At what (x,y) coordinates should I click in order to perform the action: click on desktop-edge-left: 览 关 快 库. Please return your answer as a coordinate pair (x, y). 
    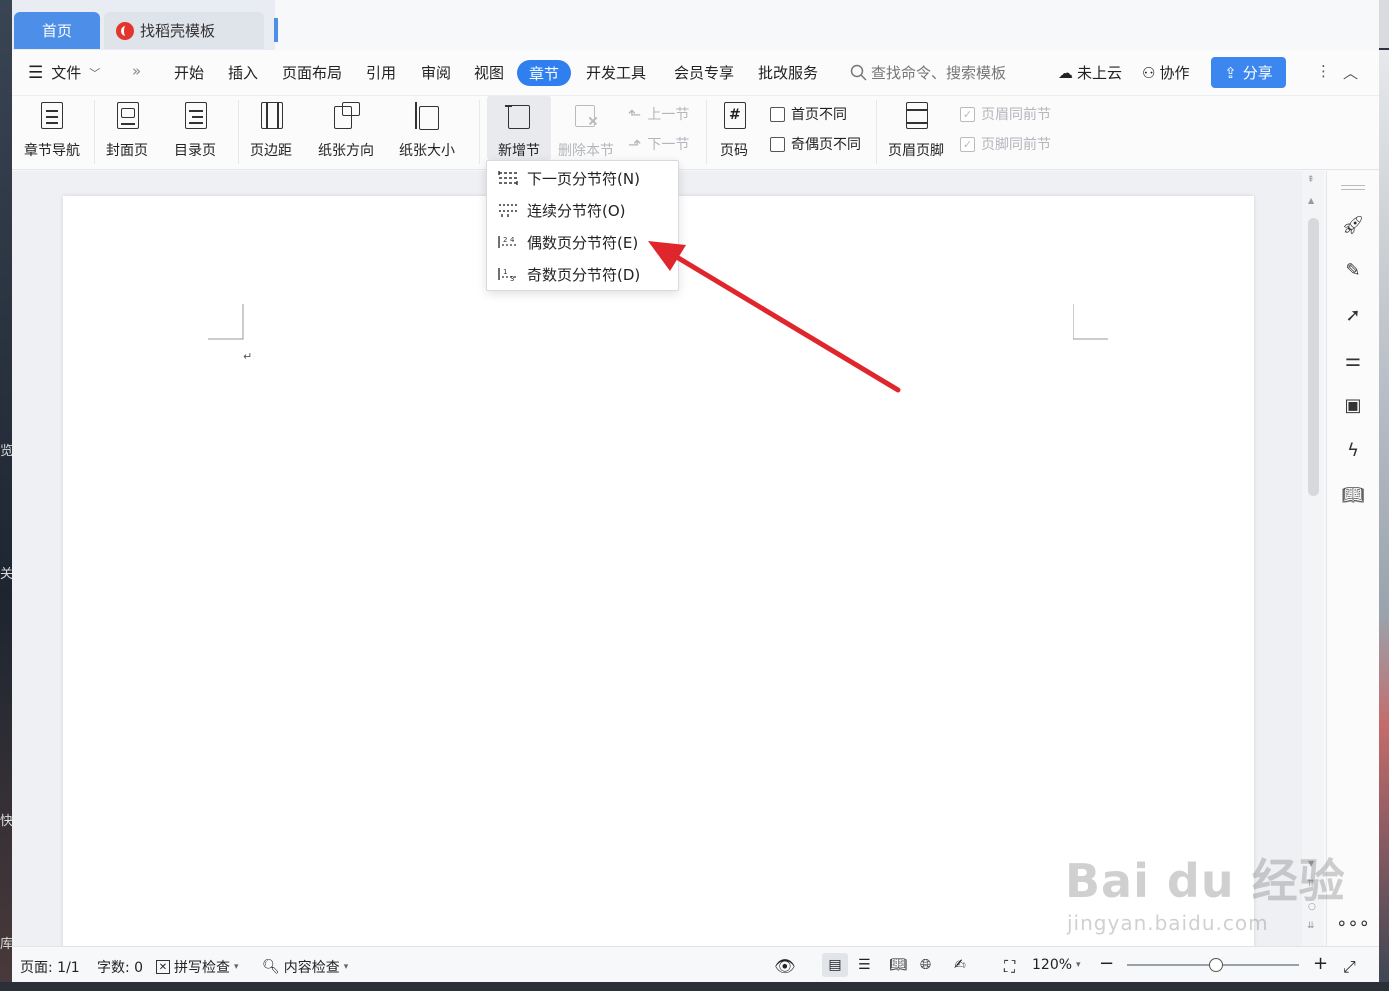
    Looking at the image, I should click on (6, 495).